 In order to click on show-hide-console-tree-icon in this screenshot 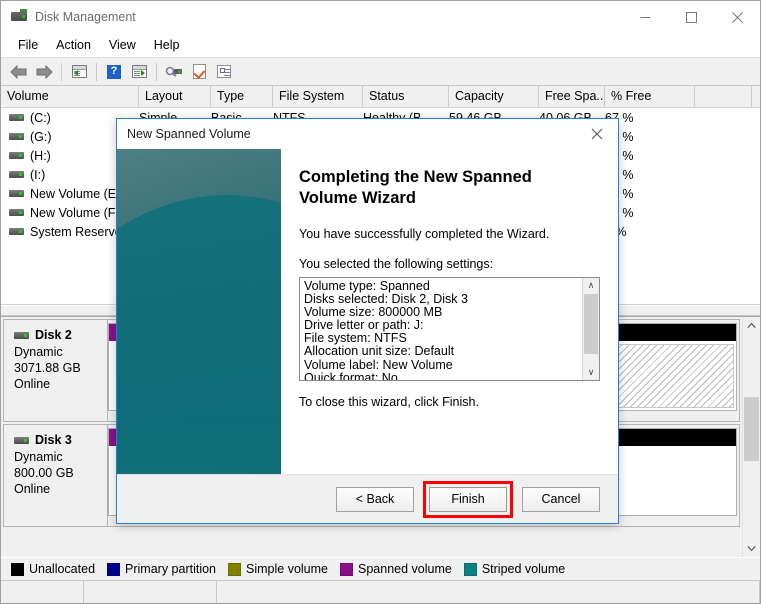, I will do `click(79, 72)`.